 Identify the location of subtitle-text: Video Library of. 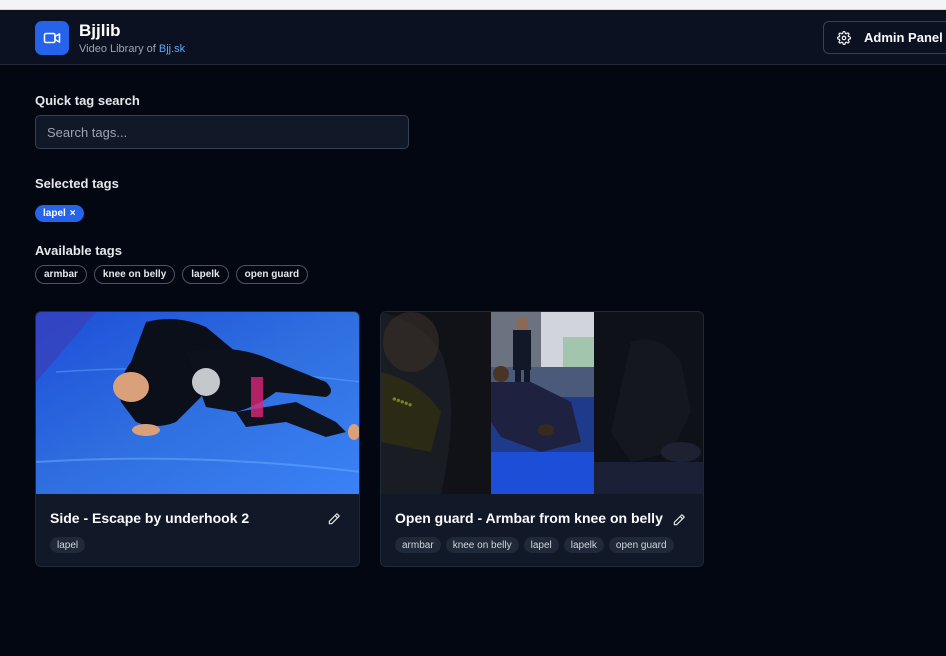
(119, 49).